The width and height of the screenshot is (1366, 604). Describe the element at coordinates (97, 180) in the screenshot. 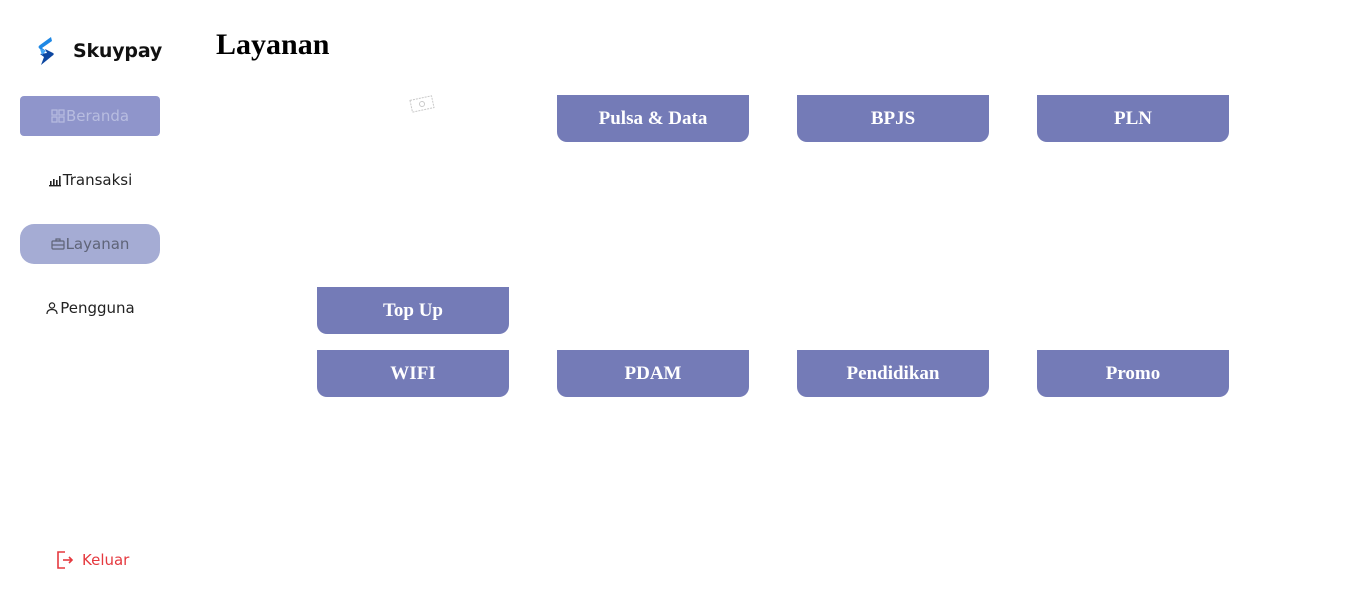

I see `sidebar-item-label: Transaksi` at that location.